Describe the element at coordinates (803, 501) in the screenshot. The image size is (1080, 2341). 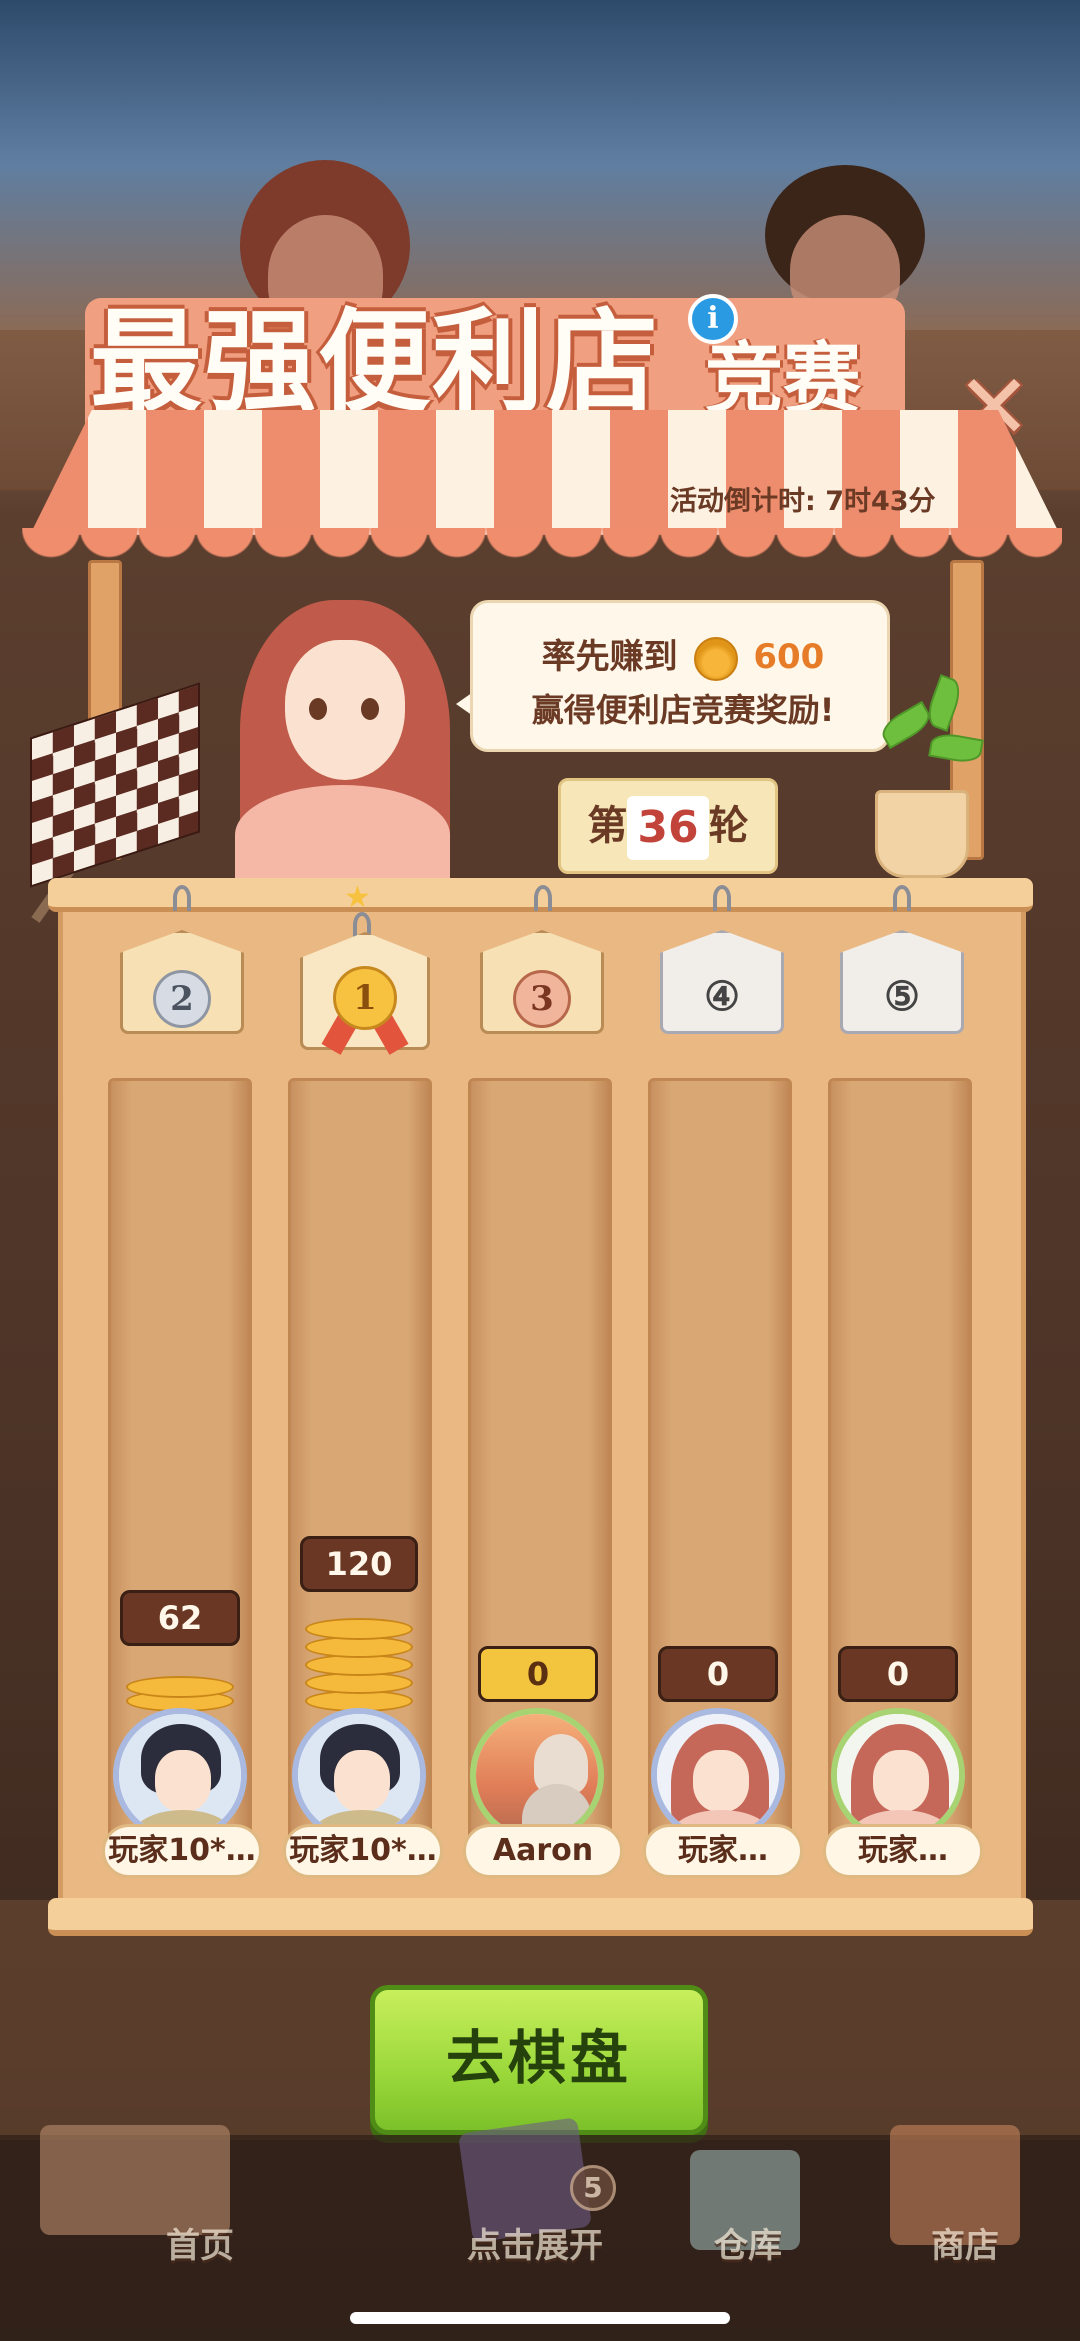
I see `event-countdown: 活动倒计时: 7时43分` at that location.